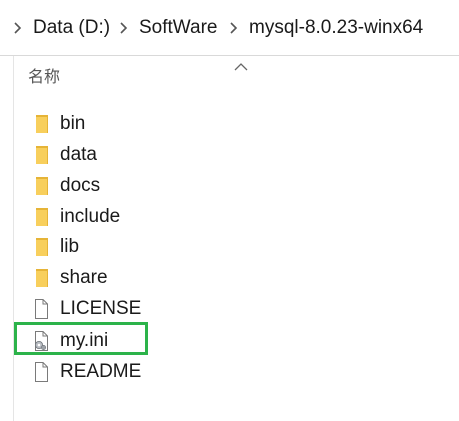  Describe the element at coordinates (336, 28) in the screenshot. I see `breadcrumb-current-folder: mysql-8.0.23-winx64` at that location.